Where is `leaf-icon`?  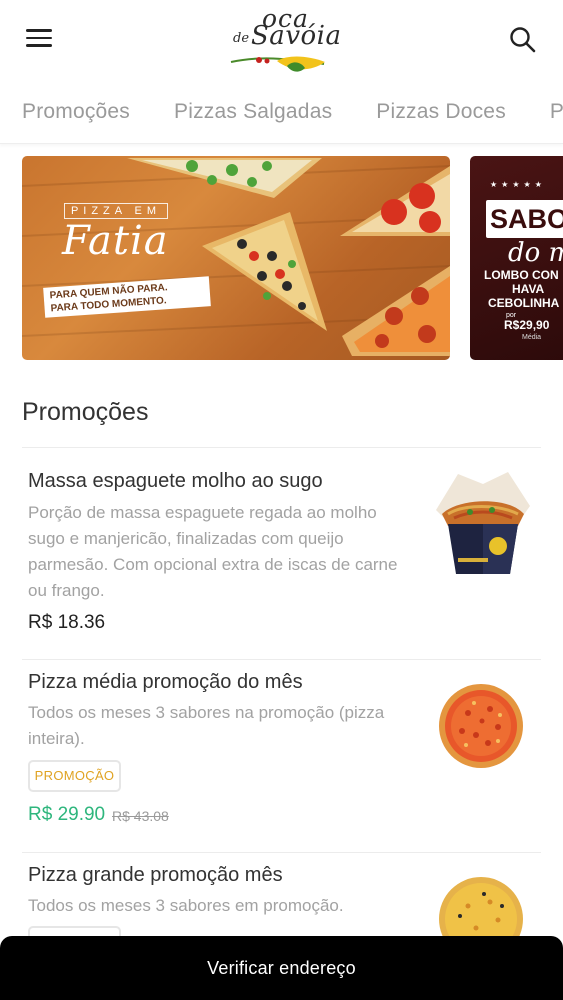 leaf-icon is located at coordinates (277, 64).